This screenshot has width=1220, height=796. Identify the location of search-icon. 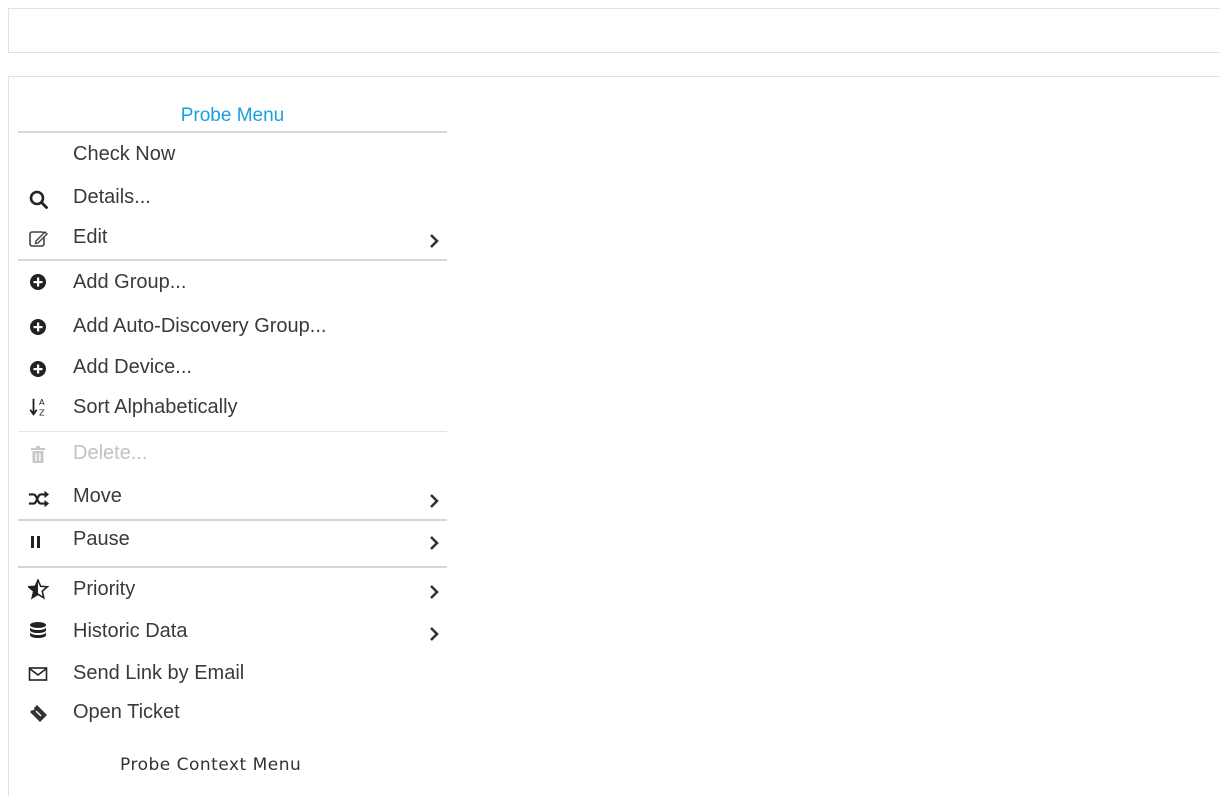
(38, 199).